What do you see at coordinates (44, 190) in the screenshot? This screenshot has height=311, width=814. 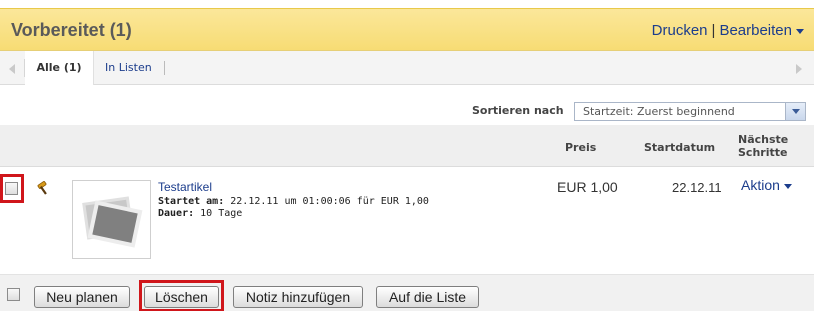 I see `hammer-icon` at bounding box center [44, 190].